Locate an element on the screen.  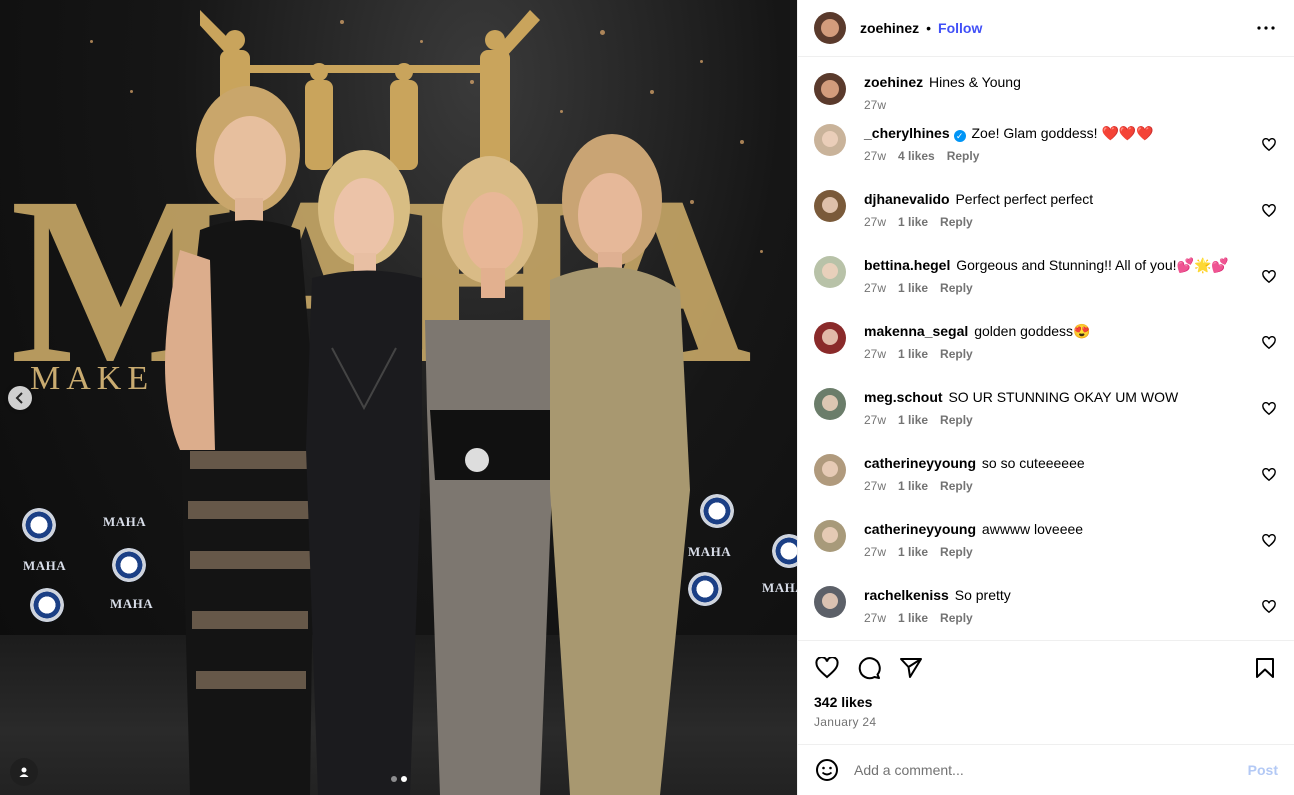
comment-text: Zoe! Glam goddess! ❤️❤️❤️ is located at coordinates (1062, 133).